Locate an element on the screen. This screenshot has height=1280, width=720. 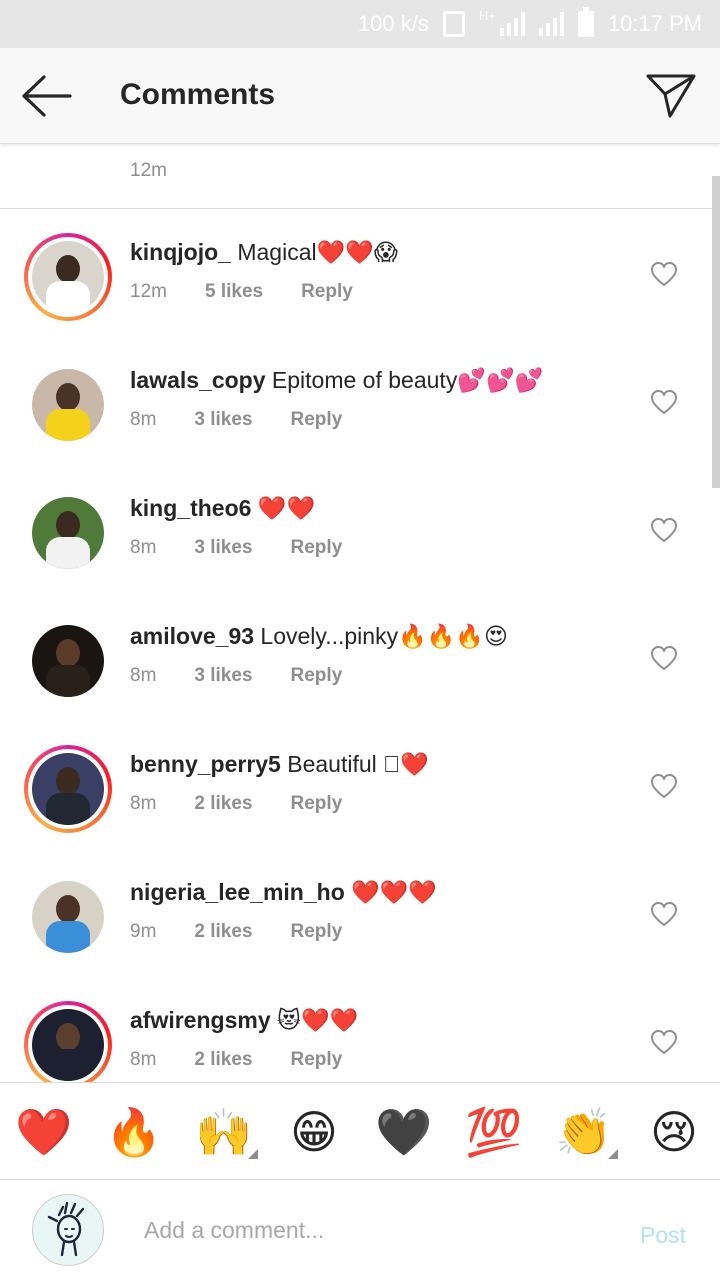
comment-username: kinqjojo_ is located at coordinates (180, 252).